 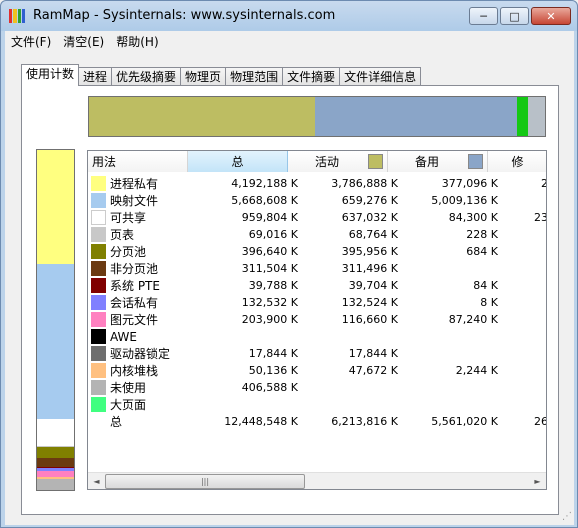 What do you see at coordinates (317, 251) in the screenshot?
I see `table-row: 分页池 396,640 K 395,956 K 684 K` at bounding box center [317, 251].